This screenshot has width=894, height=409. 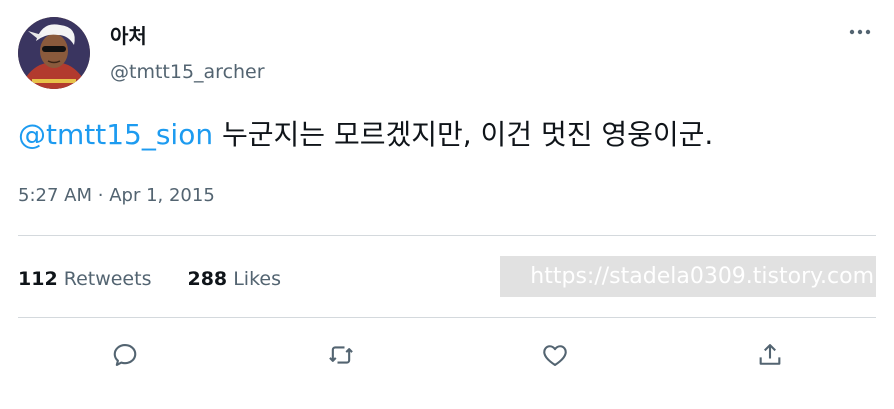 What do you see at coordinates (688, 276) in the screenshot?
I see `watermark: https://stadela0309.tistory.com` at bounding box center [688, 276].